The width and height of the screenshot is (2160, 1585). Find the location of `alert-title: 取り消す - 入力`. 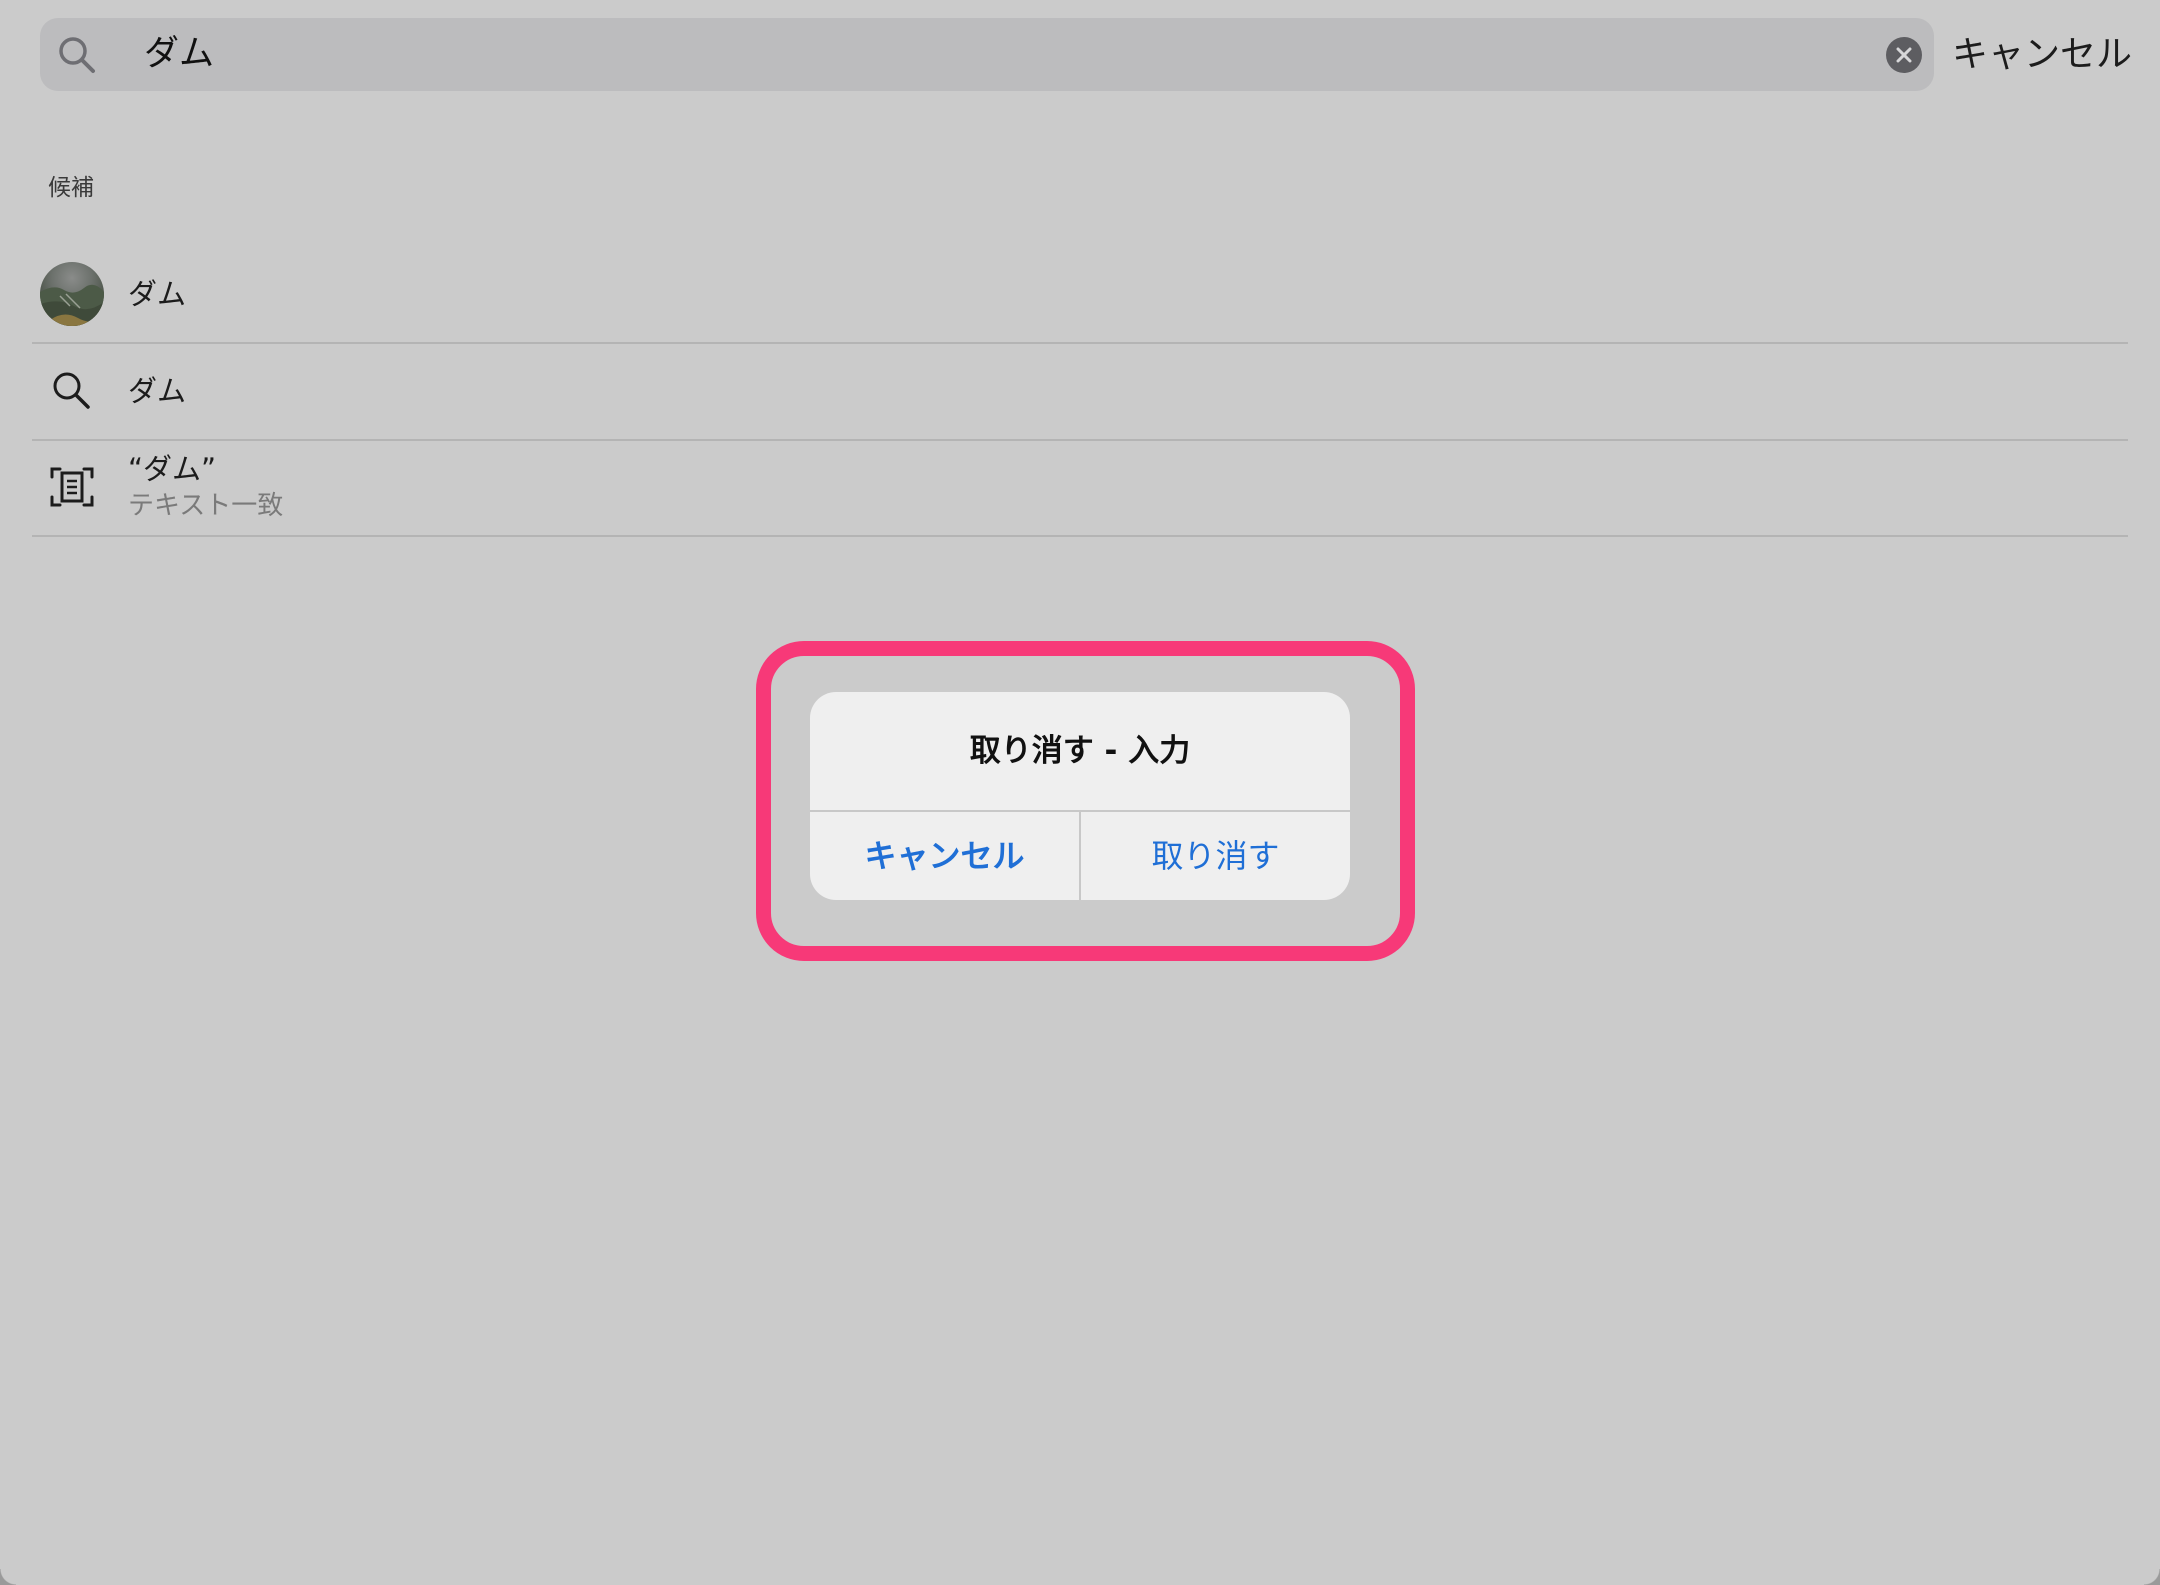

alert-title: 取り消す - 入力 is located at coordinates (1080, 751).